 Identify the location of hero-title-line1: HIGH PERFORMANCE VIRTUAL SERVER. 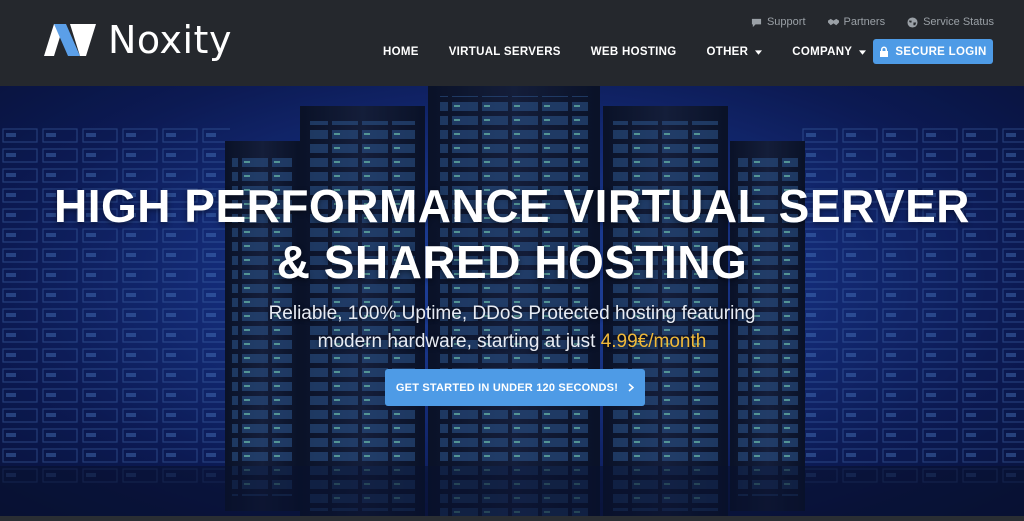
(511, 206).